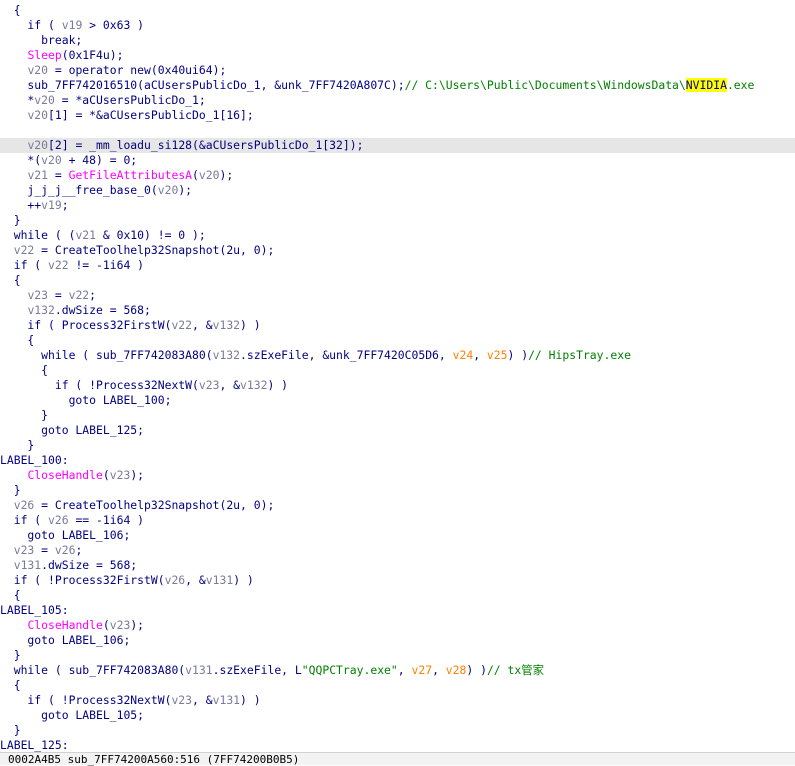 This screenshot has width=795, height=766. I want to click on code-line: goto LABEL_125;, so click(397, 430).